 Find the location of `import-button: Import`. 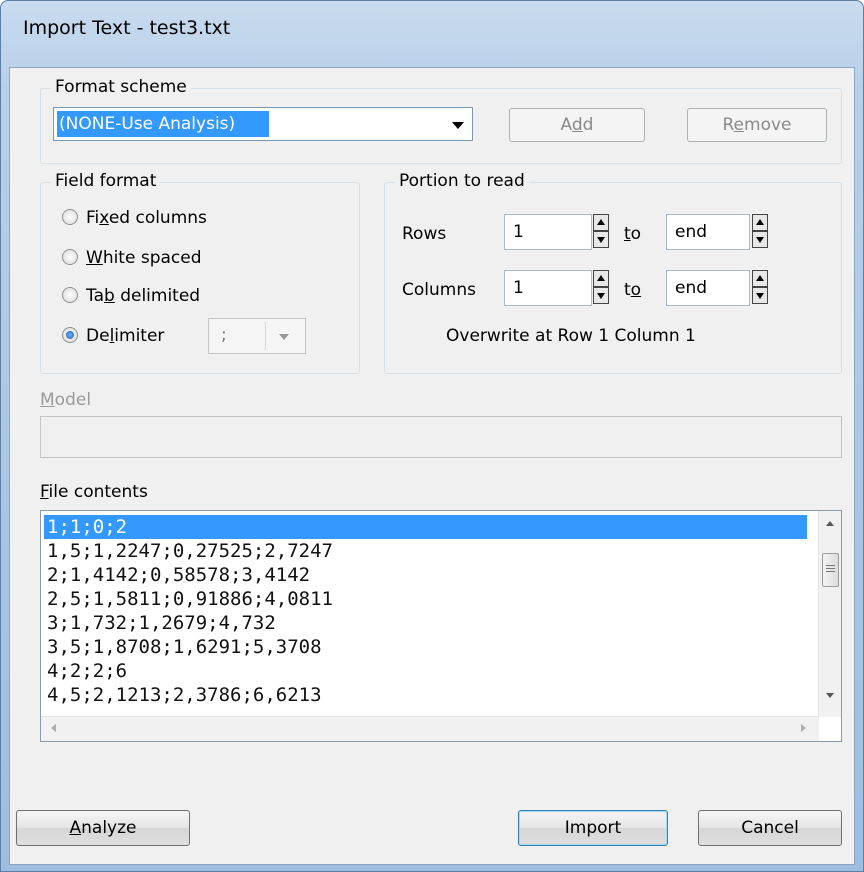

import-button: Import is located at coordinates (593, 828).